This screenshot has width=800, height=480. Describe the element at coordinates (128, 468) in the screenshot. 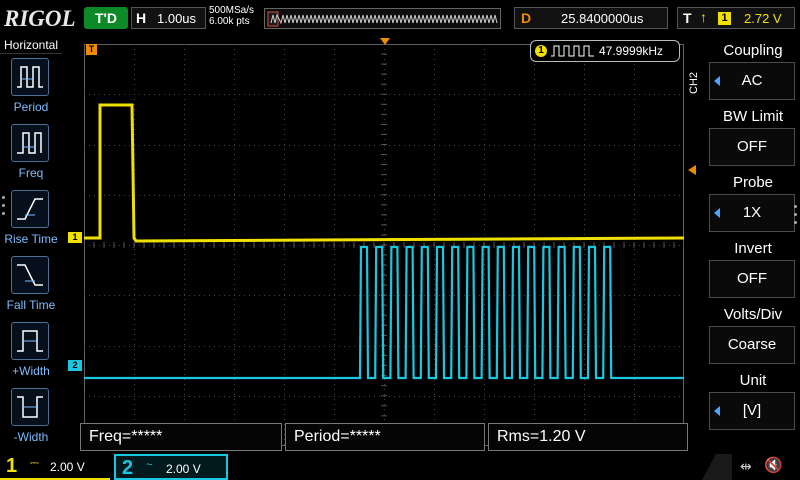

I see `ch2-number: 2` at that location.